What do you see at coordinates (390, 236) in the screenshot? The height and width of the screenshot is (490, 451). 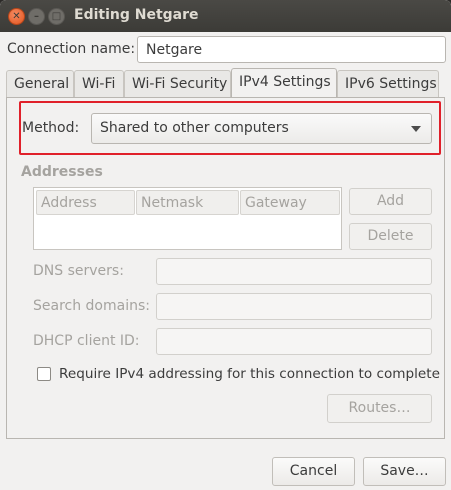 I see `delete-button: Delete` at bounding box center [390, 236].